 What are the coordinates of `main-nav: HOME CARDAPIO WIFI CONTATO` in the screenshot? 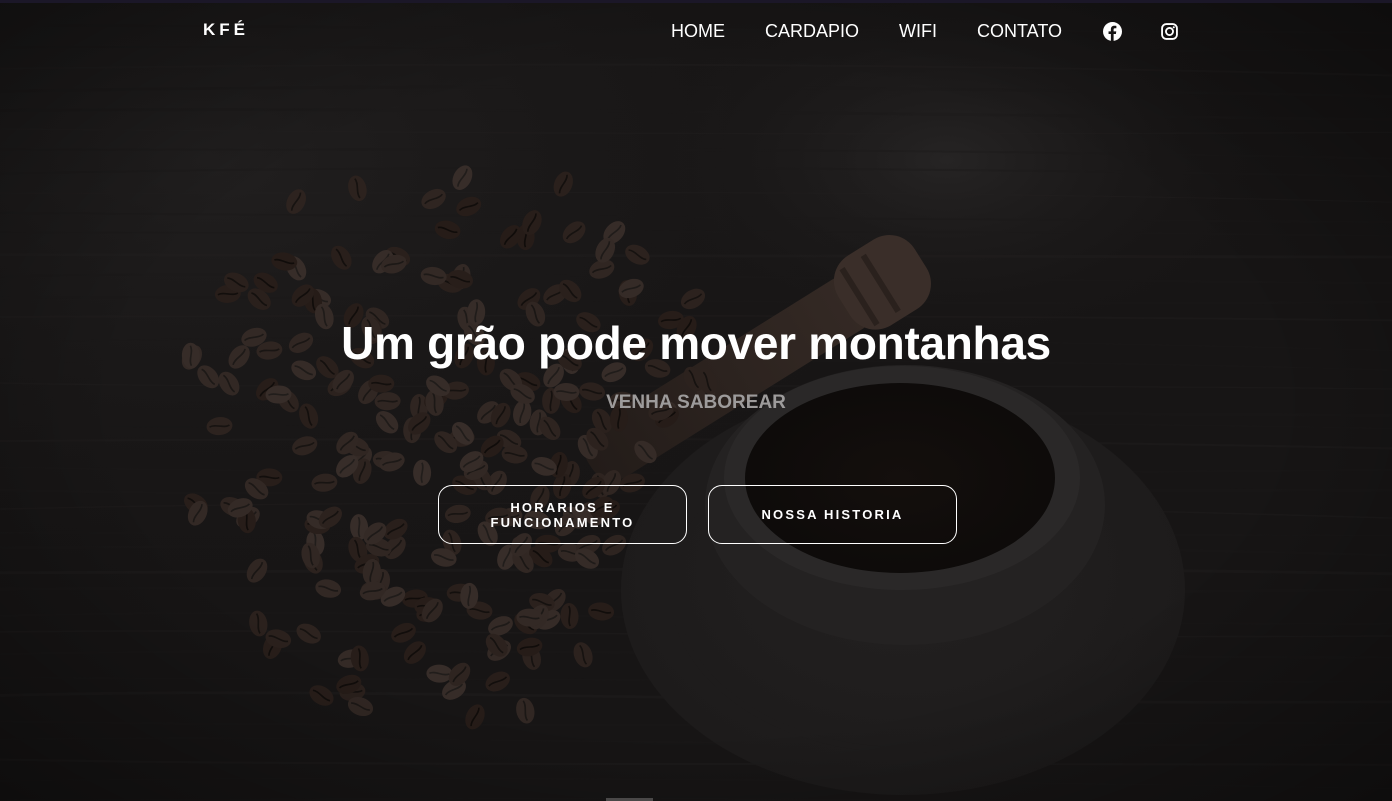 It's located at (925, 31).